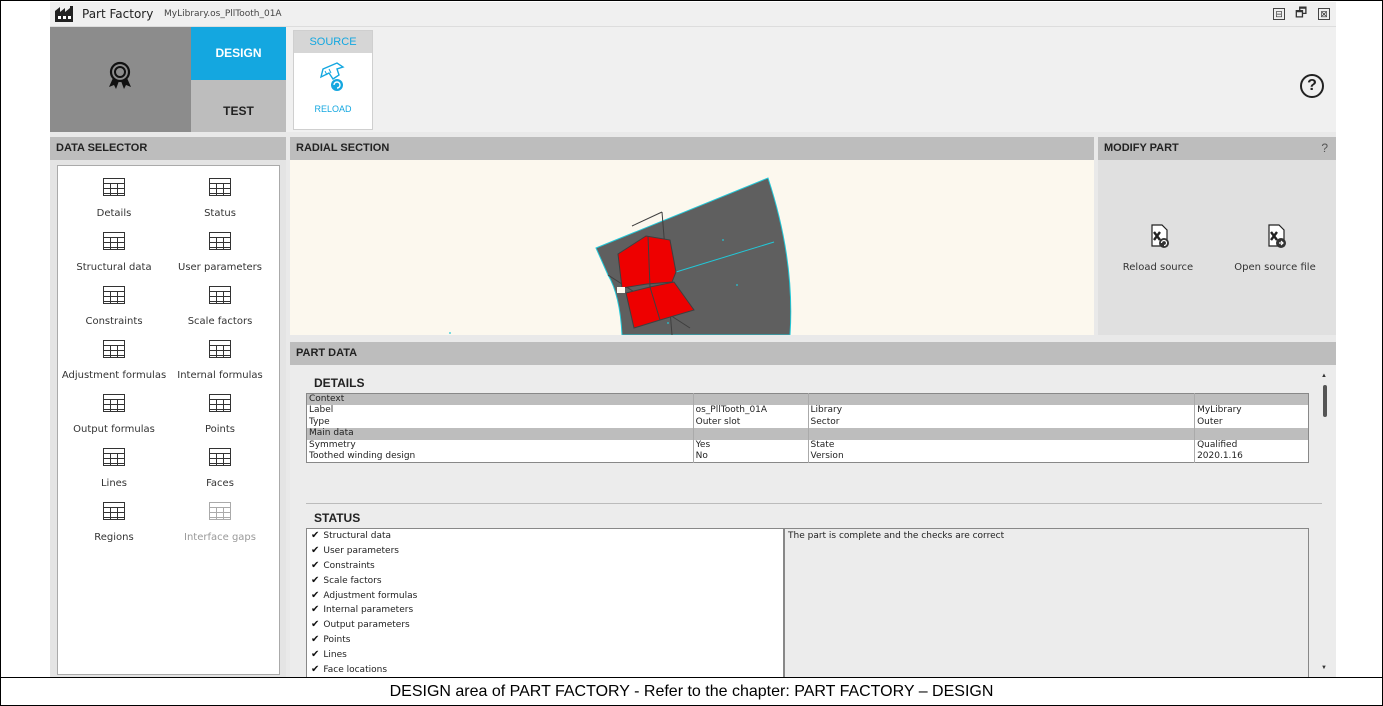  I want to click on modify-part-header: MODIFY PART ?, so click(1217, 148).